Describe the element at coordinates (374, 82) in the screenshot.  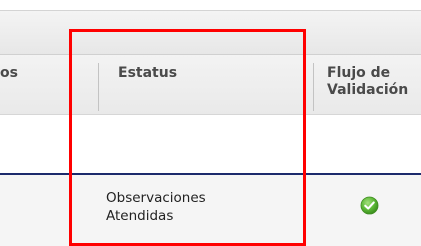
I see `column-header-flujo-validacion: Flujo de Validación` at that location.